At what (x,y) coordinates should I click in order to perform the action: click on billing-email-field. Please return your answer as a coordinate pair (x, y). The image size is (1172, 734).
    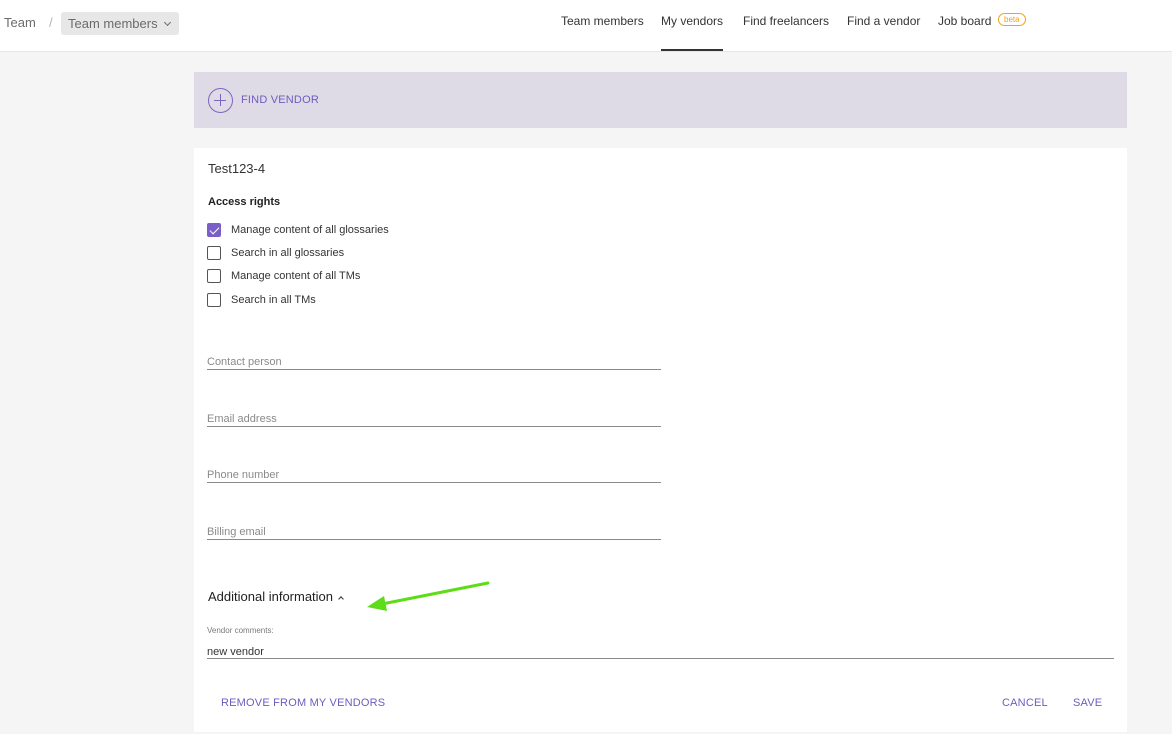
    Looking at the image, I should click on (434, 531).